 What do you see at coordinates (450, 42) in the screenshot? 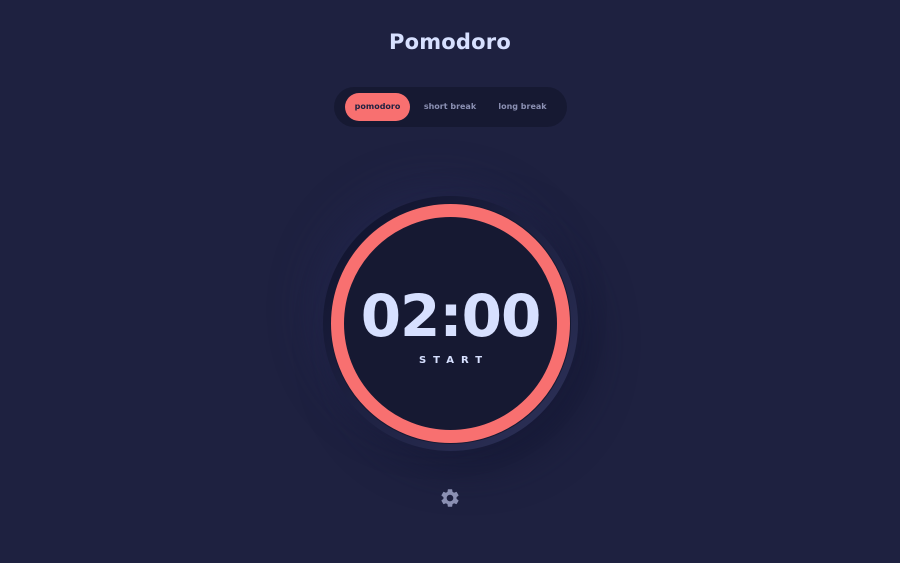
I see `app-title: Pomodoro` at bounding box center [450, 42].